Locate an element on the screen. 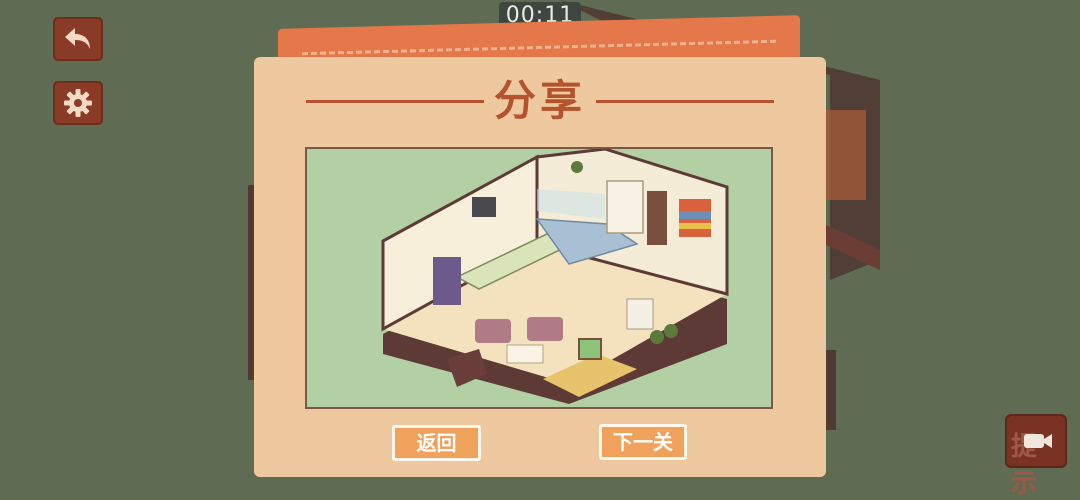 This screenshot has width=1080, height=500. undo-arrow-icon is located at coordinates (77, 38).